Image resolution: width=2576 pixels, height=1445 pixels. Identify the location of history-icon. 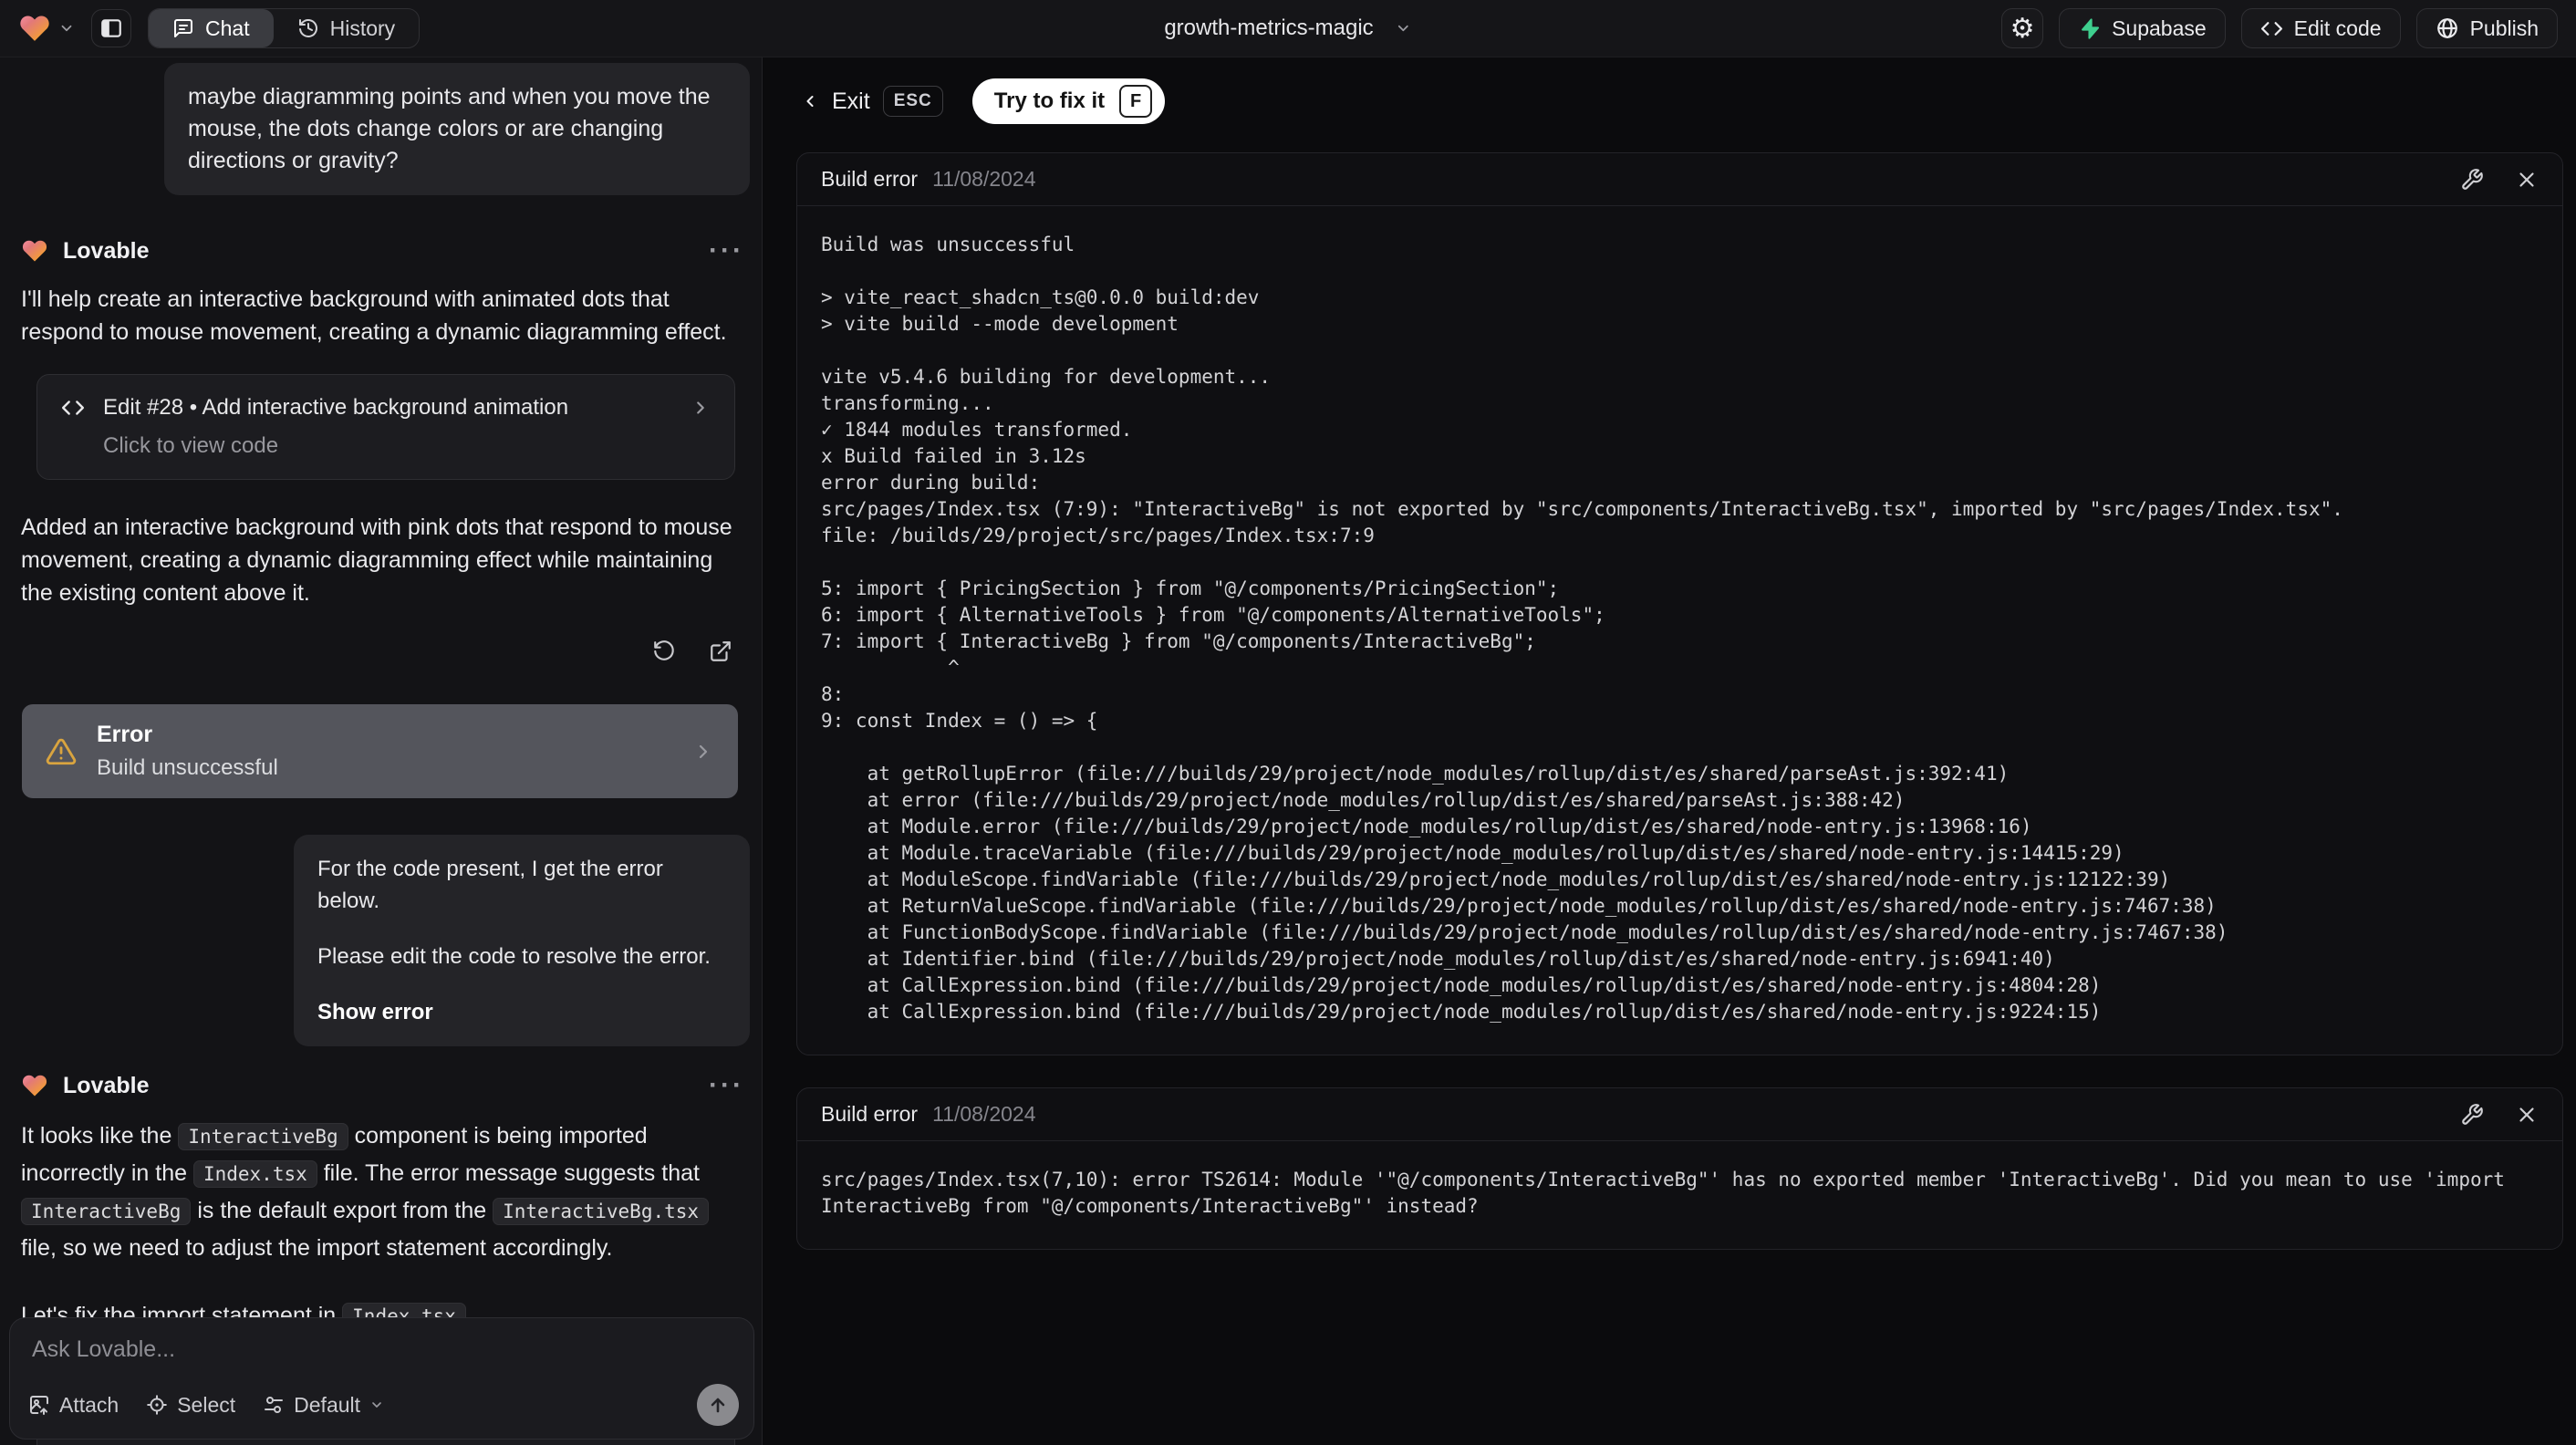
(308, 28).